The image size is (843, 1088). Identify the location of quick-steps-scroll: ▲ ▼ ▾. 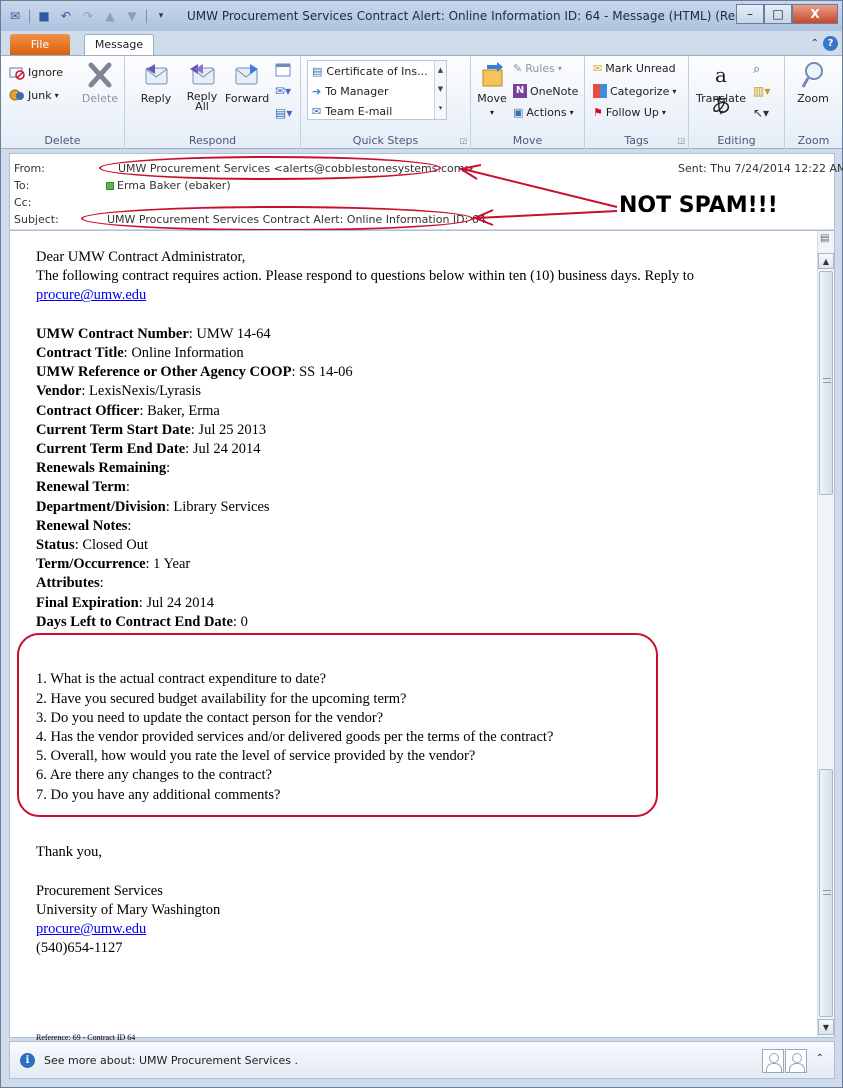
(440, 90).